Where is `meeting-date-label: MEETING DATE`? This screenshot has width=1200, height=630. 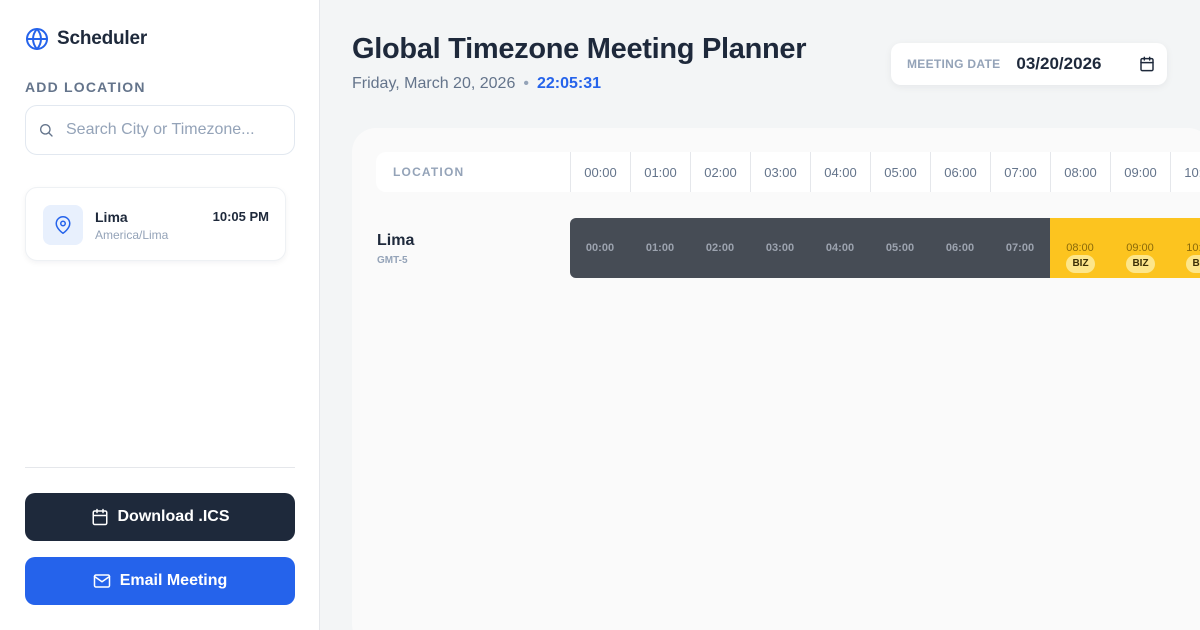 meeting-date-label: MEETING DATE is located at coordinates (954, 64).